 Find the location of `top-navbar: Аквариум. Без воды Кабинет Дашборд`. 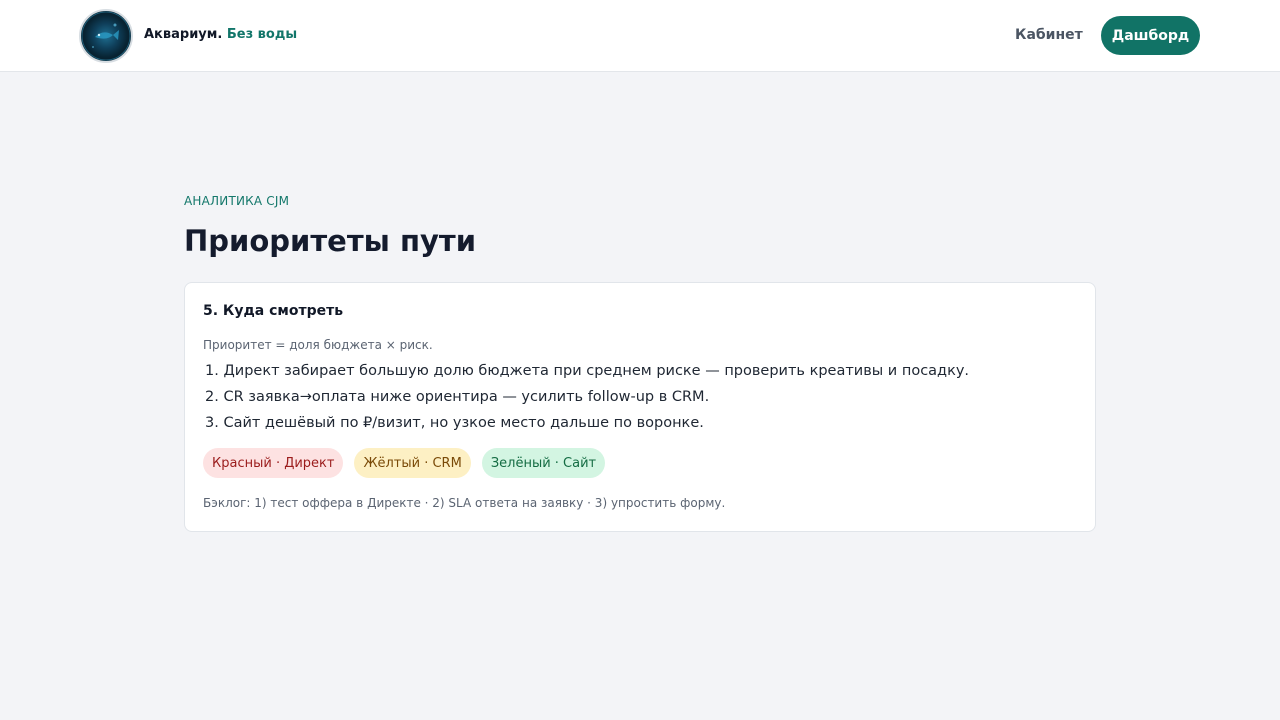

top-navbar: Аквариум. Без воды Кабинет Дашборд is located at coordinates (640, 36).